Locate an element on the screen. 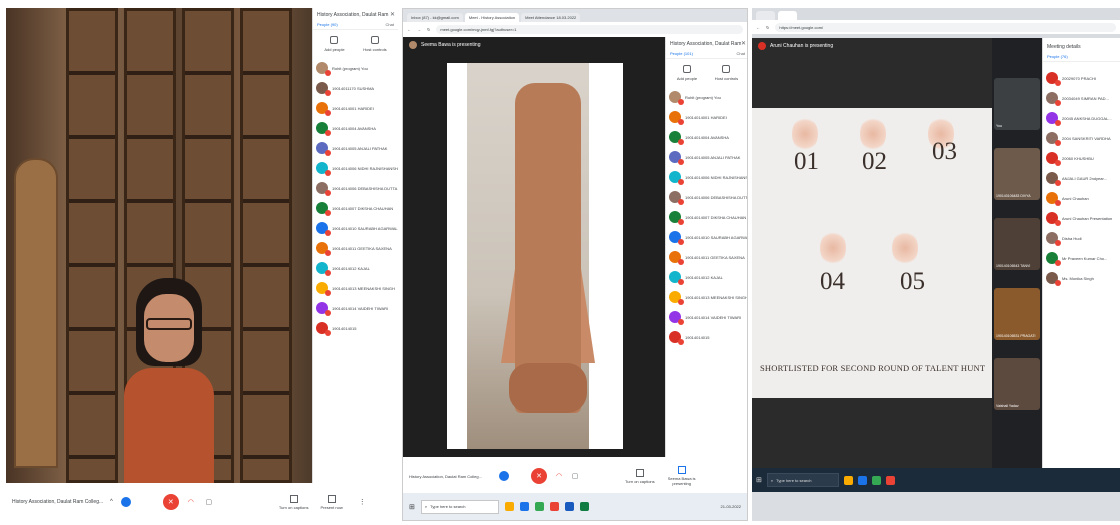 The height and width of the screenshot is (525, 1120). participant-row: Aruni Chauhan is located at coordinates (1081, 198).